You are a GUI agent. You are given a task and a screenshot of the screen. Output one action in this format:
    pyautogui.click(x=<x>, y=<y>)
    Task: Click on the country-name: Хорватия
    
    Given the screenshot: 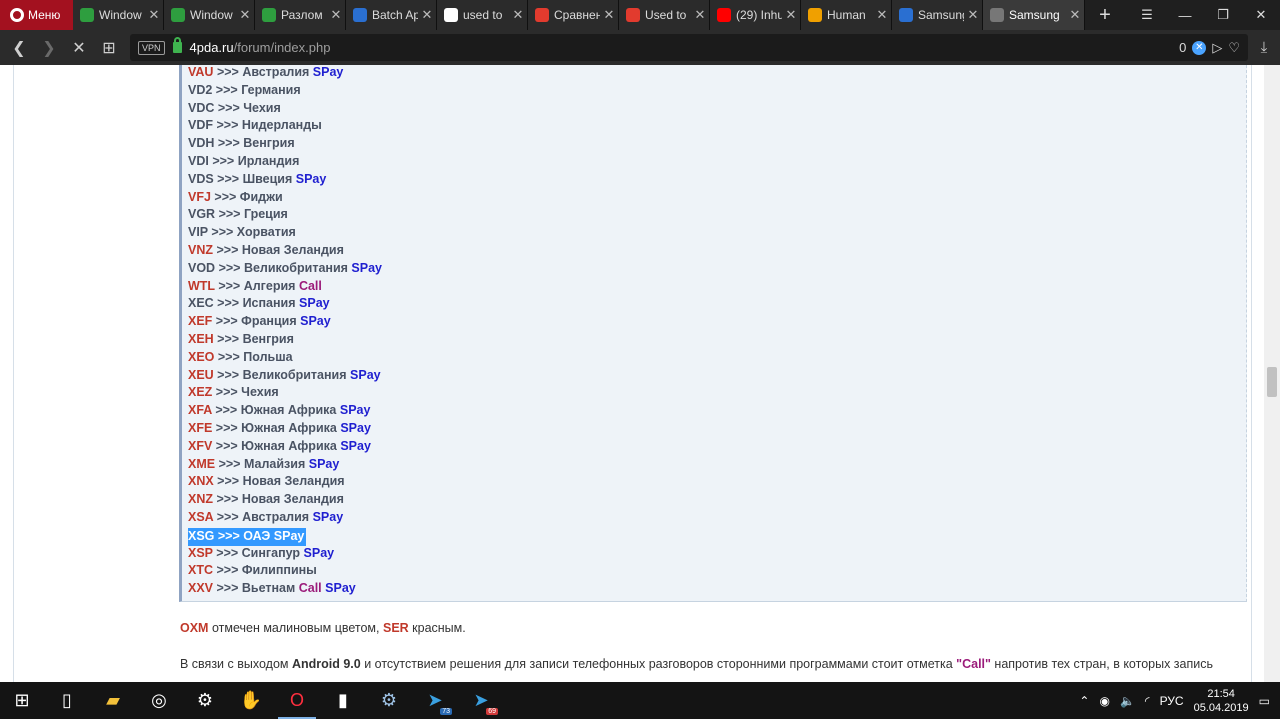 What is the action you would take?
    pyautogui.click(x=266, y=232)
    